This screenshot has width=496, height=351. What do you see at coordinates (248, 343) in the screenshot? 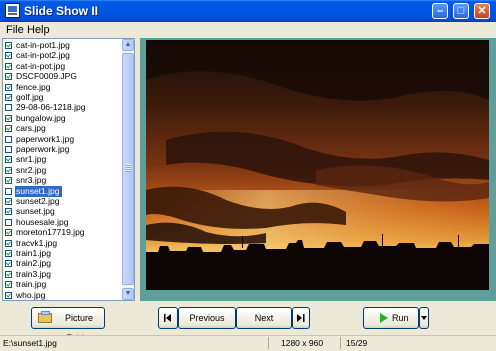
I see `status-bar: E:\sunset1.jpg 1280 x 960 15/29` at bounding box center [248, 343].